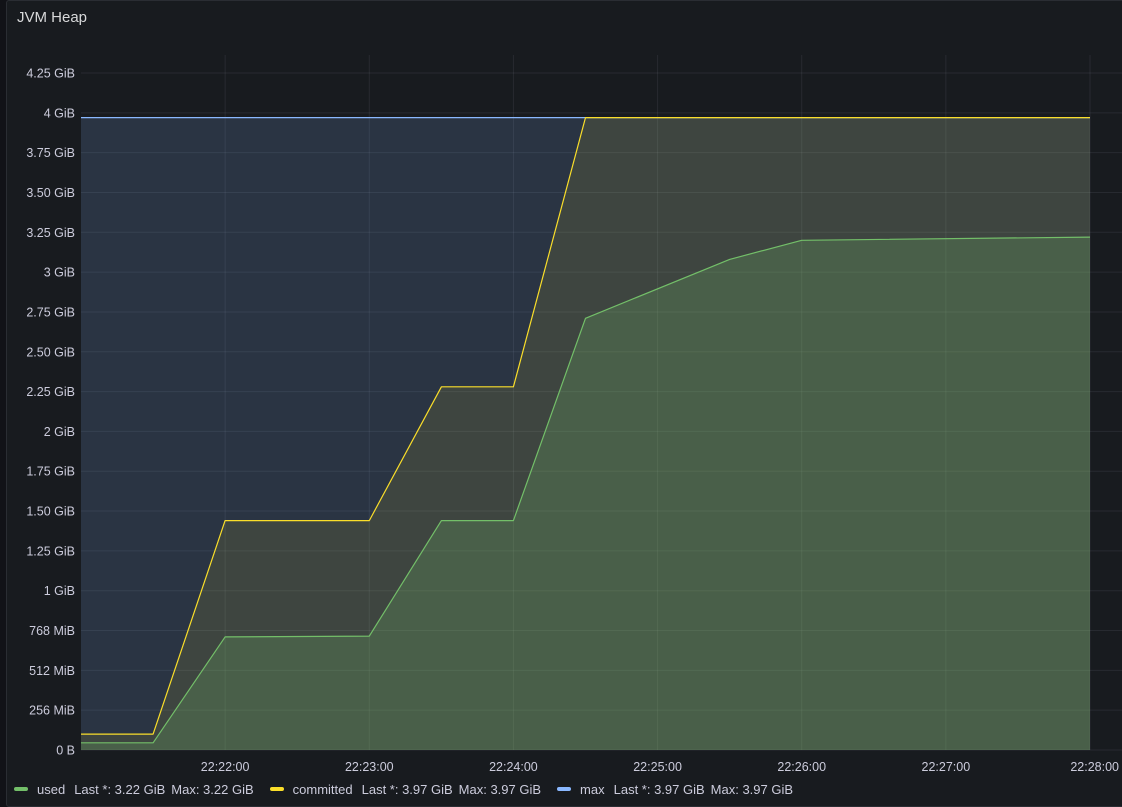  Describe the element at coordinates (225, 767) in the screenshot. I see `x-tick-label: 22:22:00` at that location.